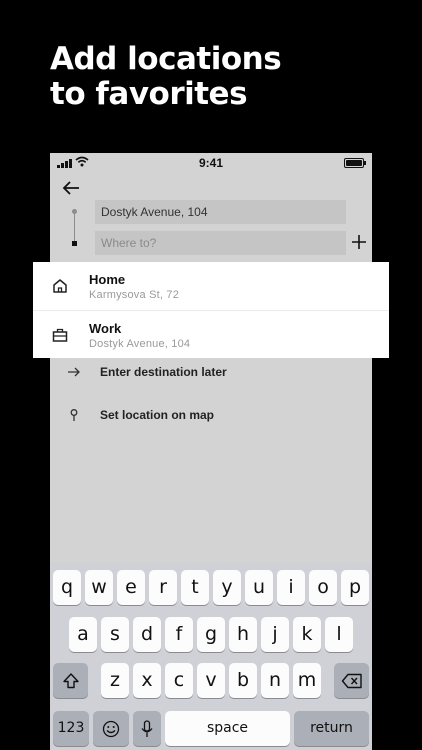 Image resolution: width=422 pixels, height=750 pixels. I want to click on headline-line-1: Add locations, so click(166, 59).